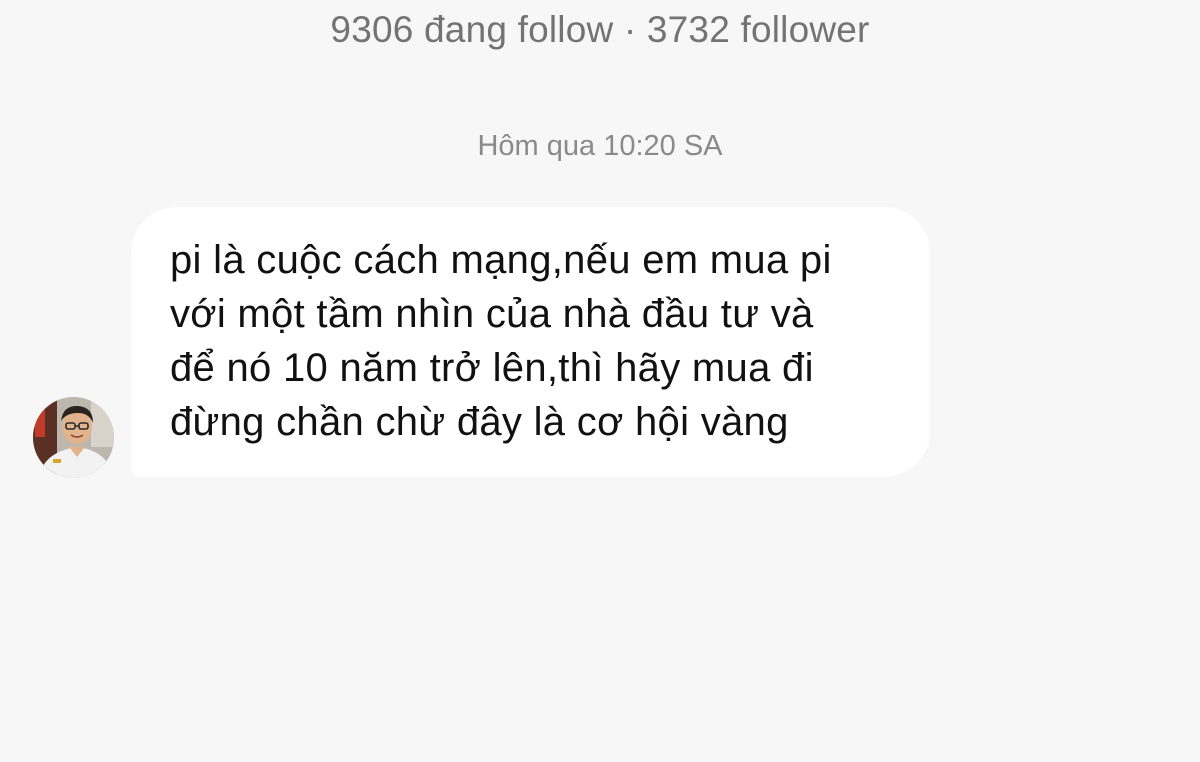 This screenshot has width=1200, height=762. I want to click on message-line: với một tầm nhìn của nhà đầu tư và, so click(492, 314).